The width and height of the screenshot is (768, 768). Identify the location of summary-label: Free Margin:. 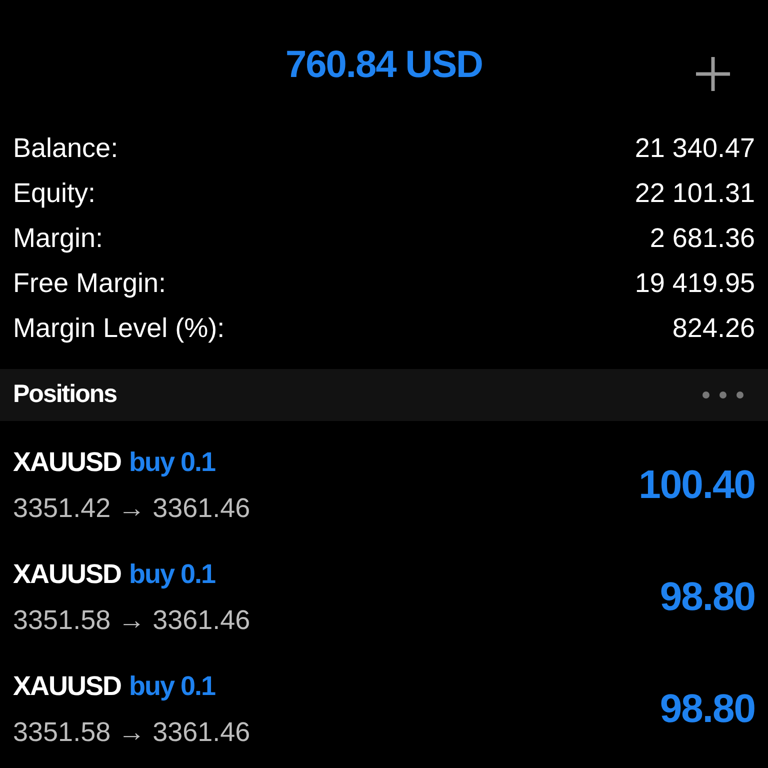
(89, 283).